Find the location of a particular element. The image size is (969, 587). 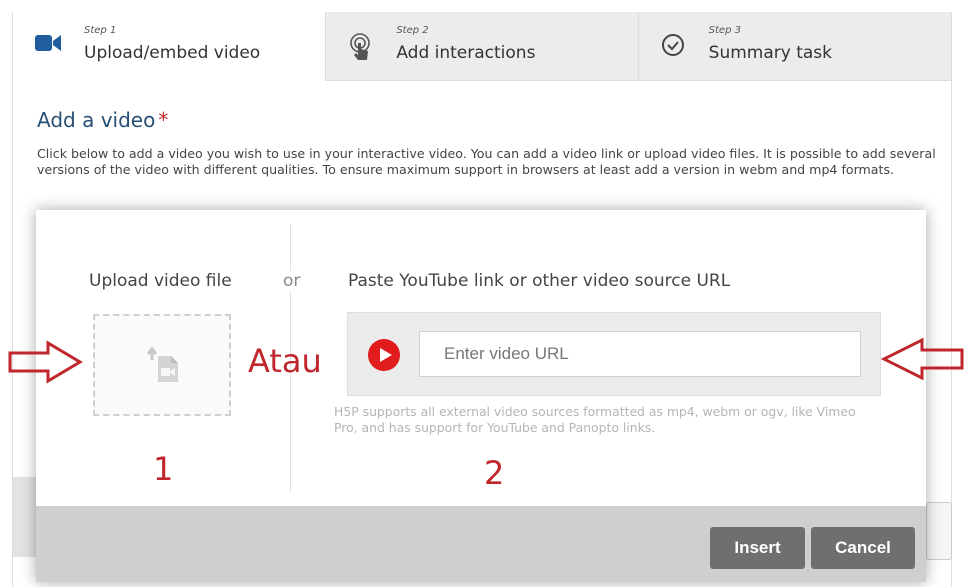

touch-pointer-icon is located at coordinates (360, 49).